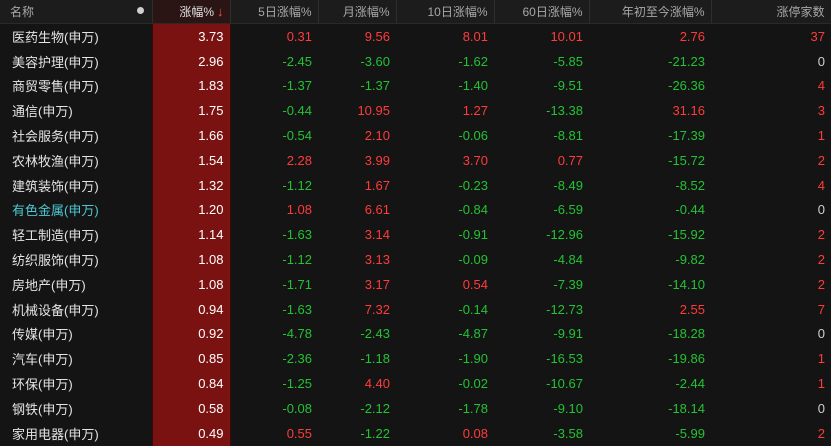 This screenshot has width=831, height=446. What do you see at coordinates (415, 135) in the screenshot?
I see `table-row: 社会服务(申万) 1.66 -0.54 2.10 -0.06 -8.81 -17.39 1` at bounding box center [415, 135].